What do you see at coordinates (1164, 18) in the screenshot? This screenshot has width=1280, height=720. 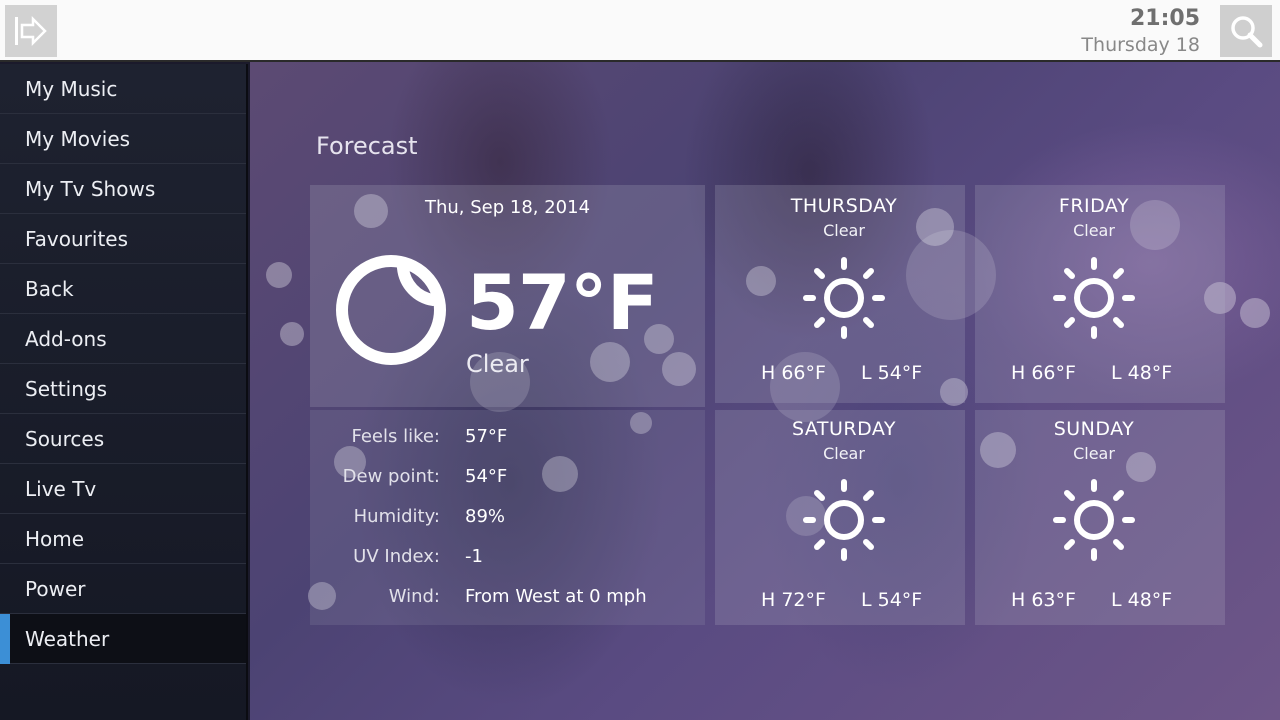 I see `clock-time: 21:05` at bounding box center [1164, 18].